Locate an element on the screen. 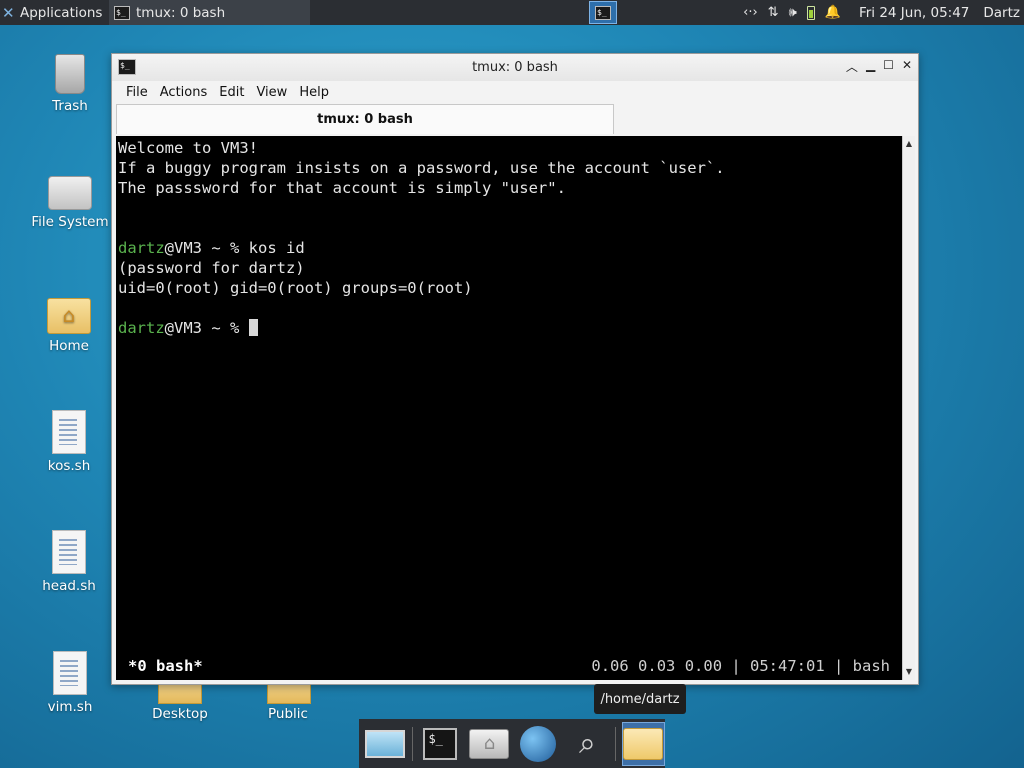 The width and height of the screenshot is (1024, 768). desktop-icon-label: File System is located at coordinates (70, 222).